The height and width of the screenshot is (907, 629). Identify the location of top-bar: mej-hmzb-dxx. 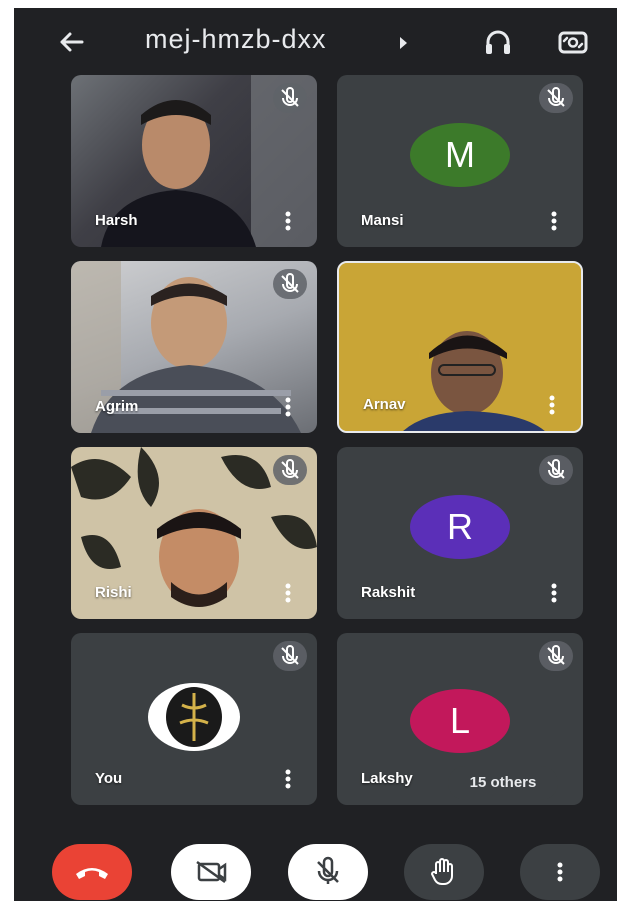
(315, 41).